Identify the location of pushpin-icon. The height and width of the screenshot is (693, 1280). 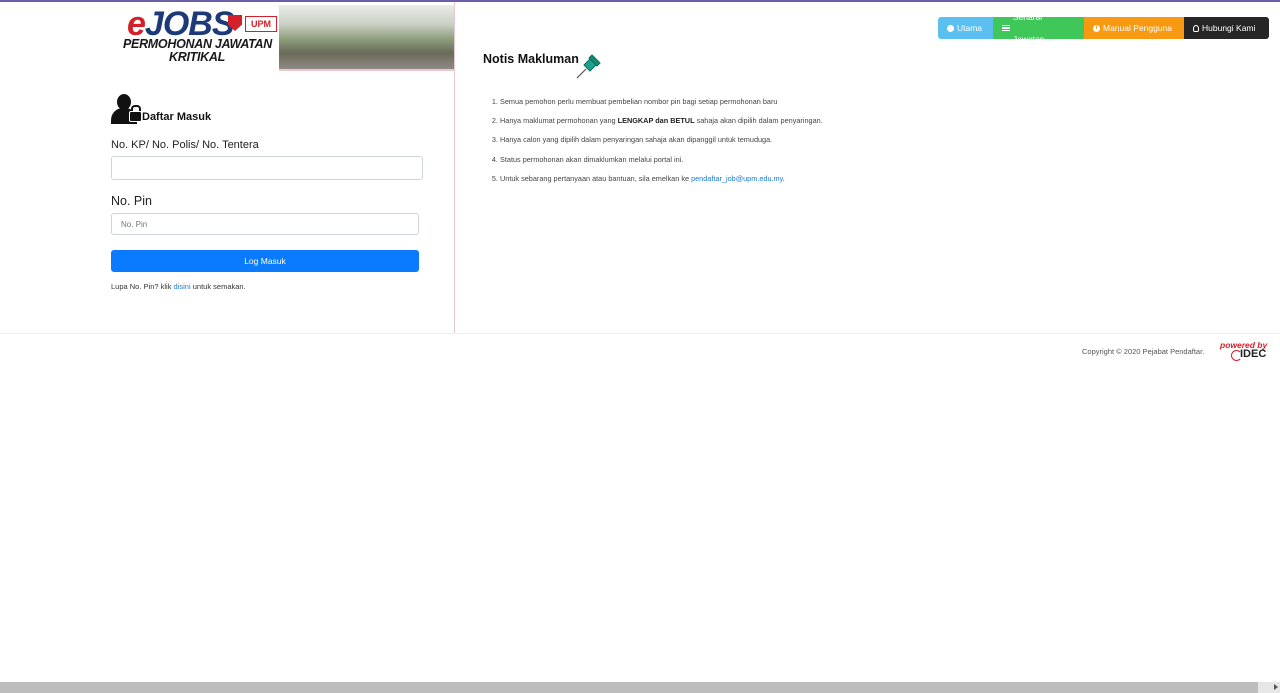
(588, 66).